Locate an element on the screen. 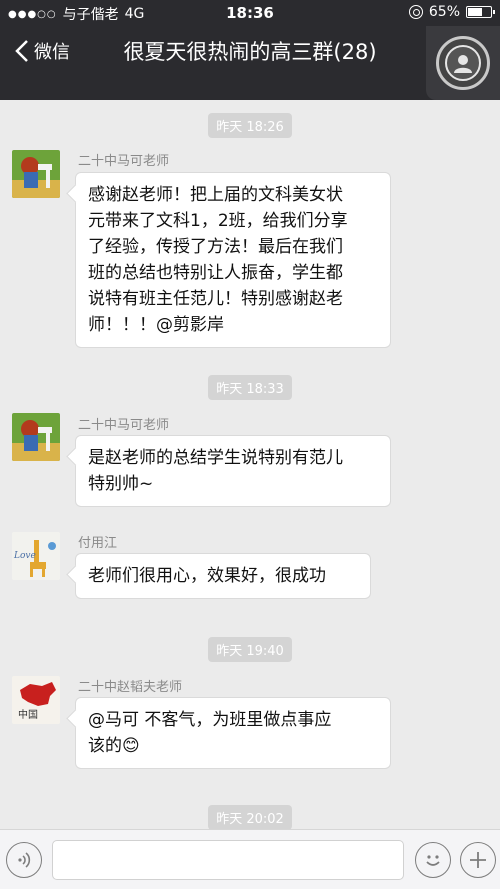  message-bubble: 老师们很用心，效果好，很成功 is located at coordinates (223, 576).